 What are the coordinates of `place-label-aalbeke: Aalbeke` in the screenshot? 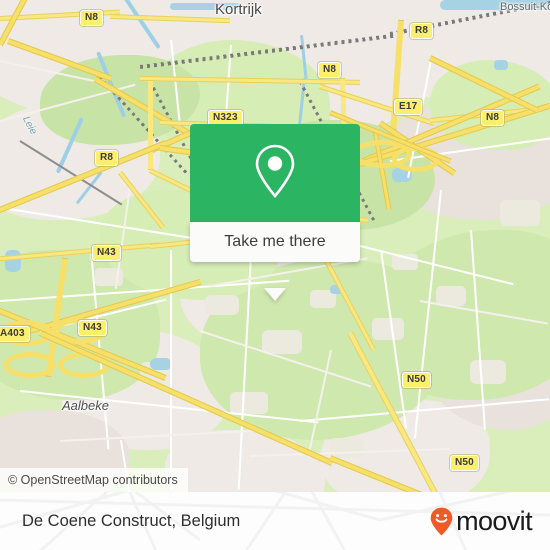 It's located at (85, 405).